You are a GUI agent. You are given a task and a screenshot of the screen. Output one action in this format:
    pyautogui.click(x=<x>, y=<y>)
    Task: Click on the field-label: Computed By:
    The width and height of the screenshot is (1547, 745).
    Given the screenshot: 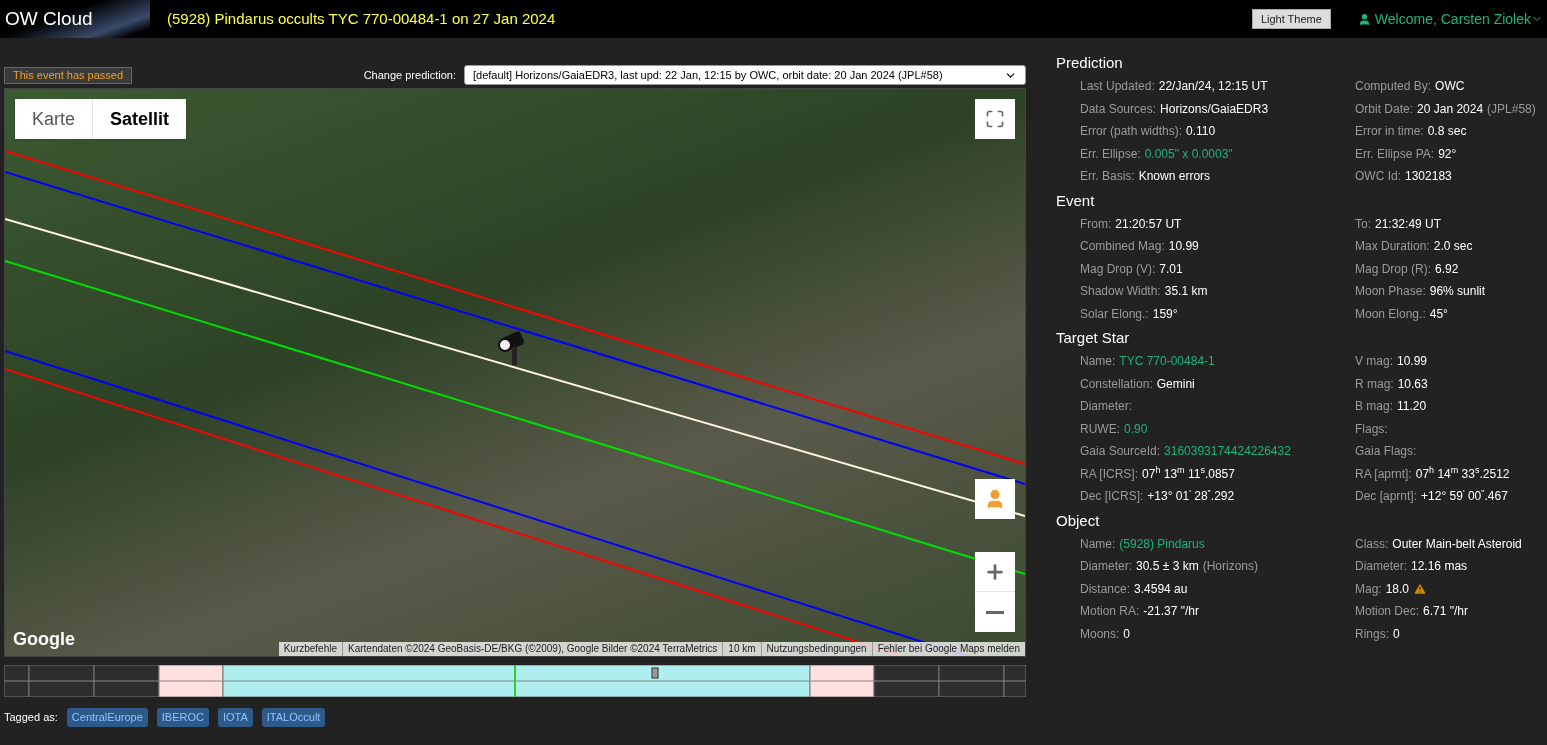 What is the action you would take?
    pyautogui.click(x=1393, y=86)
    